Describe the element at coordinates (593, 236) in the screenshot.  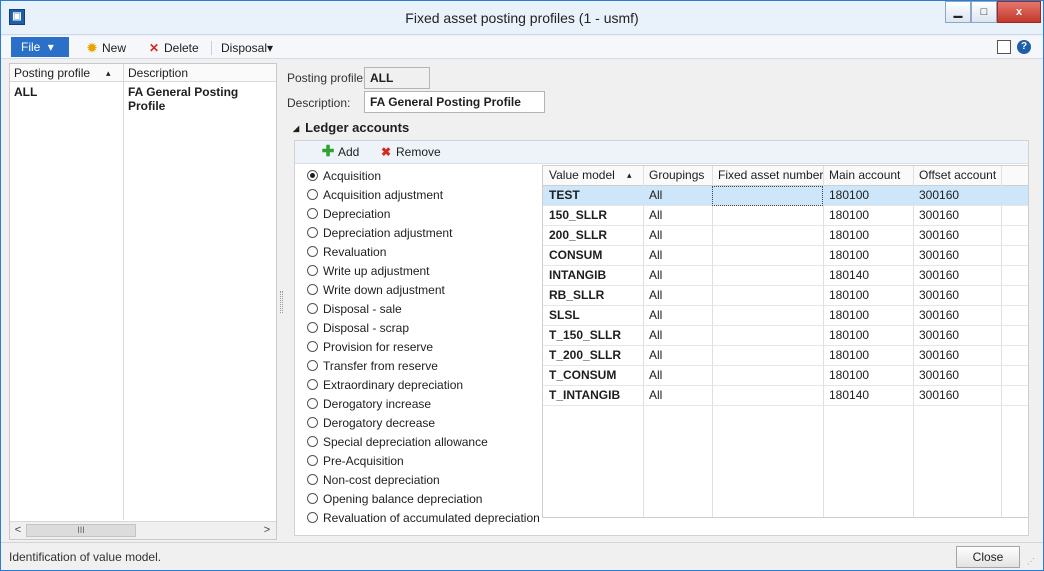
I see `cell-value-model: 200_SLLR` at that location.